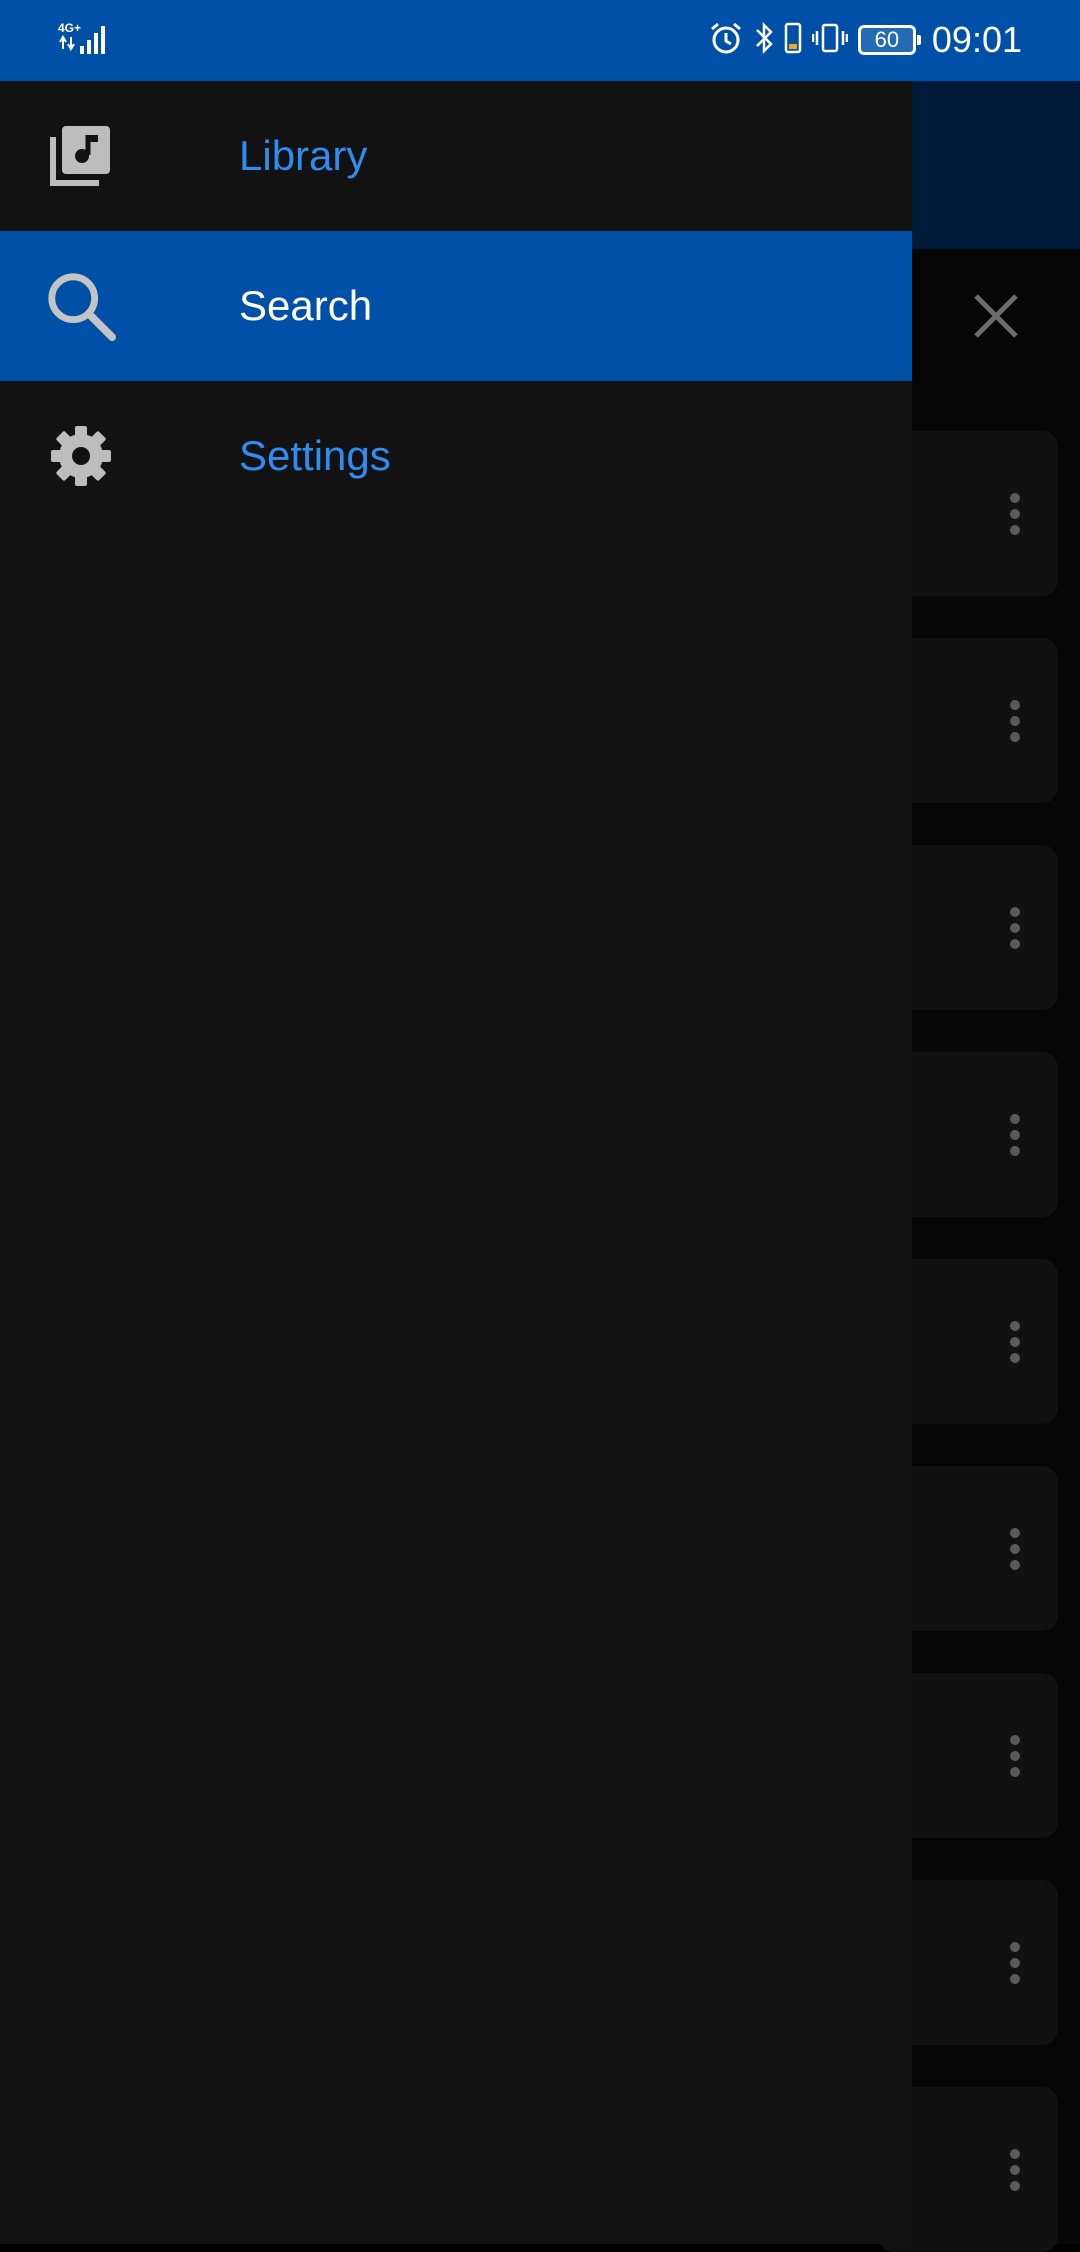  I want to click on drawer-item-settings: Settings, so click(456, 456).